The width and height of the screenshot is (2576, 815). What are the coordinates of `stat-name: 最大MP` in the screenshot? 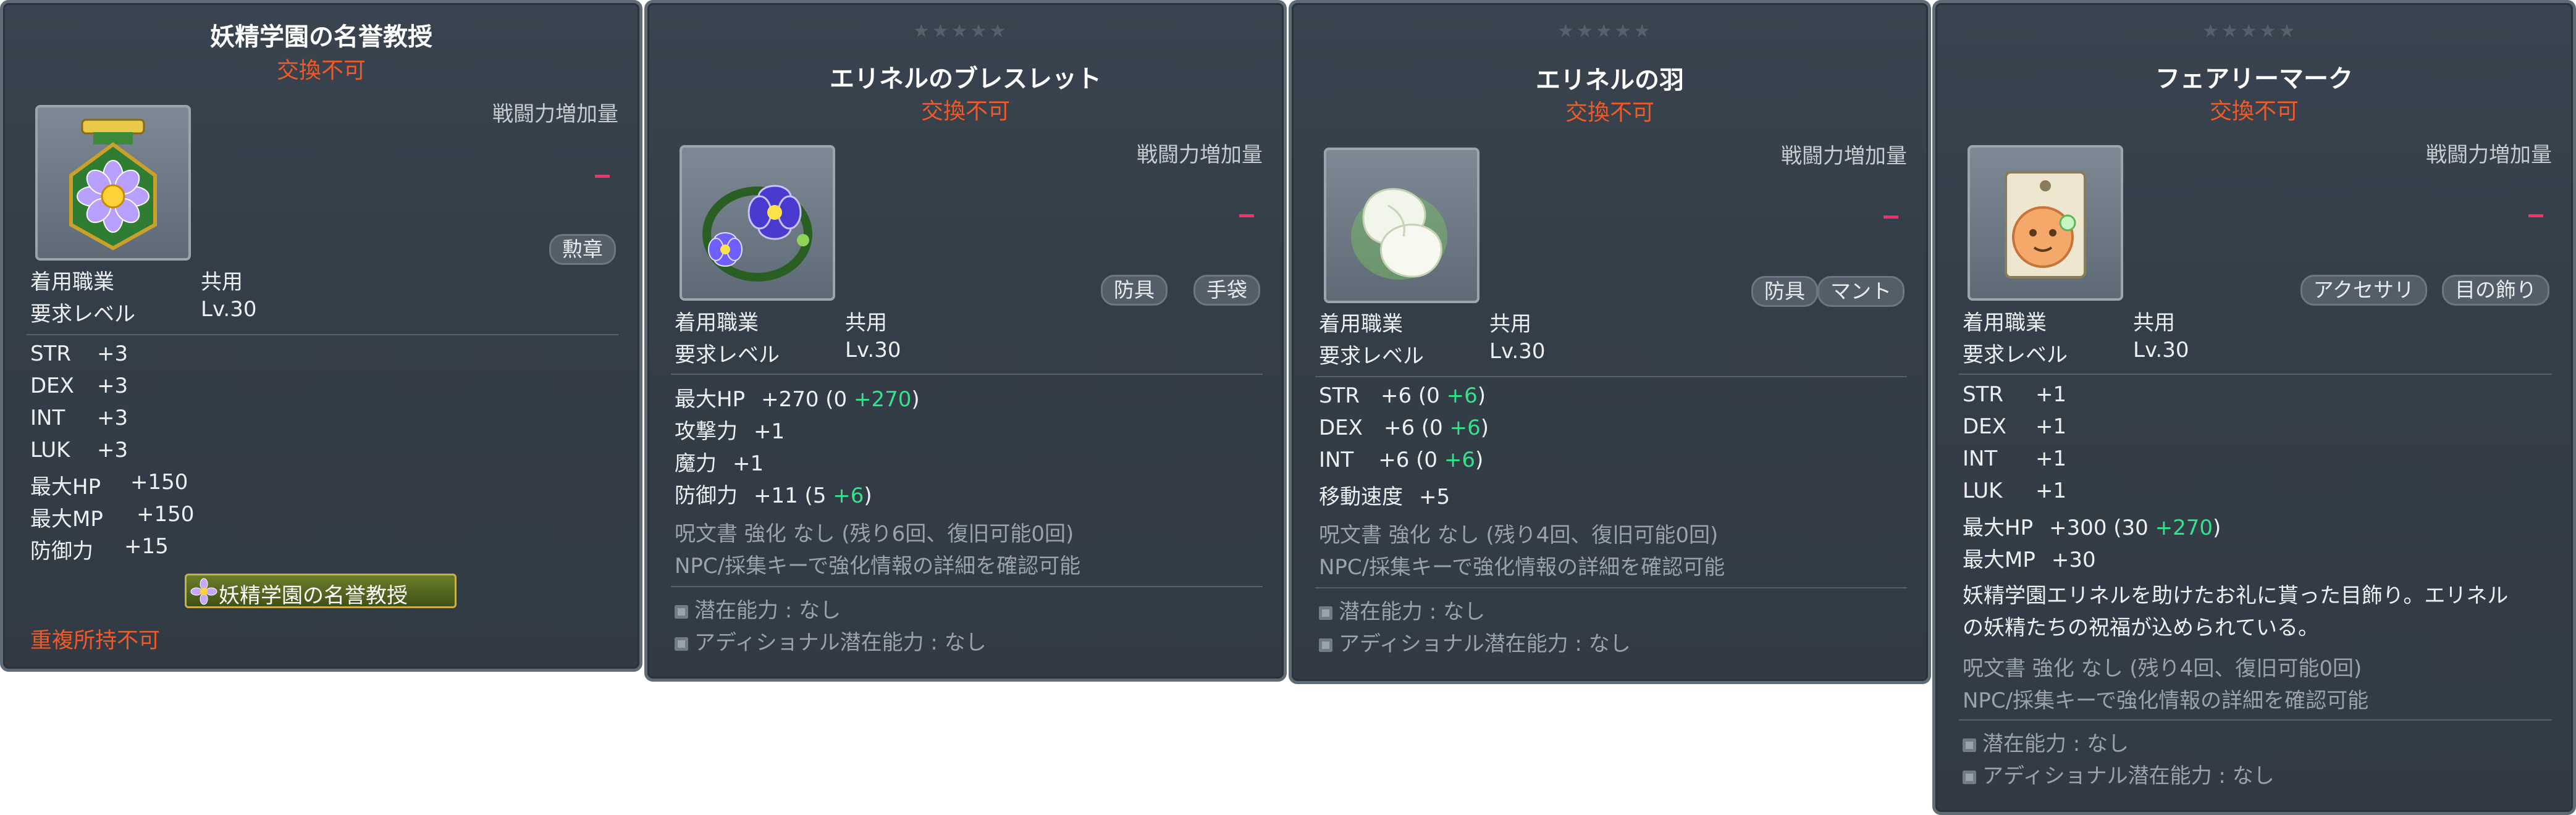 It's located at (66, 519).